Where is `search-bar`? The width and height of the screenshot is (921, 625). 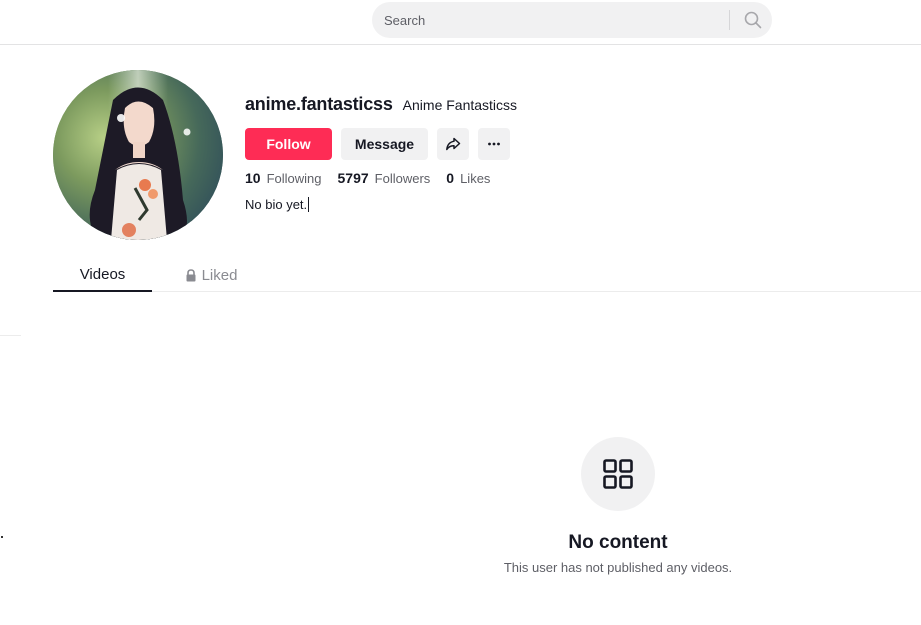 search-bar is located at coordinates (572, 20).